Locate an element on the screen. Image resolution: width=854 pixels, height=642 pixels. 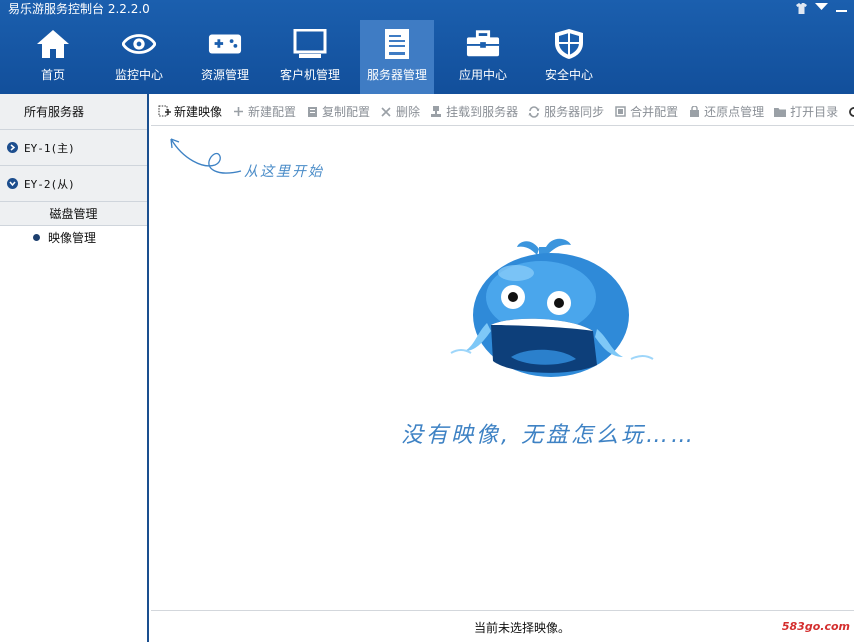
status-text: 当前未选择映像。 is located at coordinates (522, 628).